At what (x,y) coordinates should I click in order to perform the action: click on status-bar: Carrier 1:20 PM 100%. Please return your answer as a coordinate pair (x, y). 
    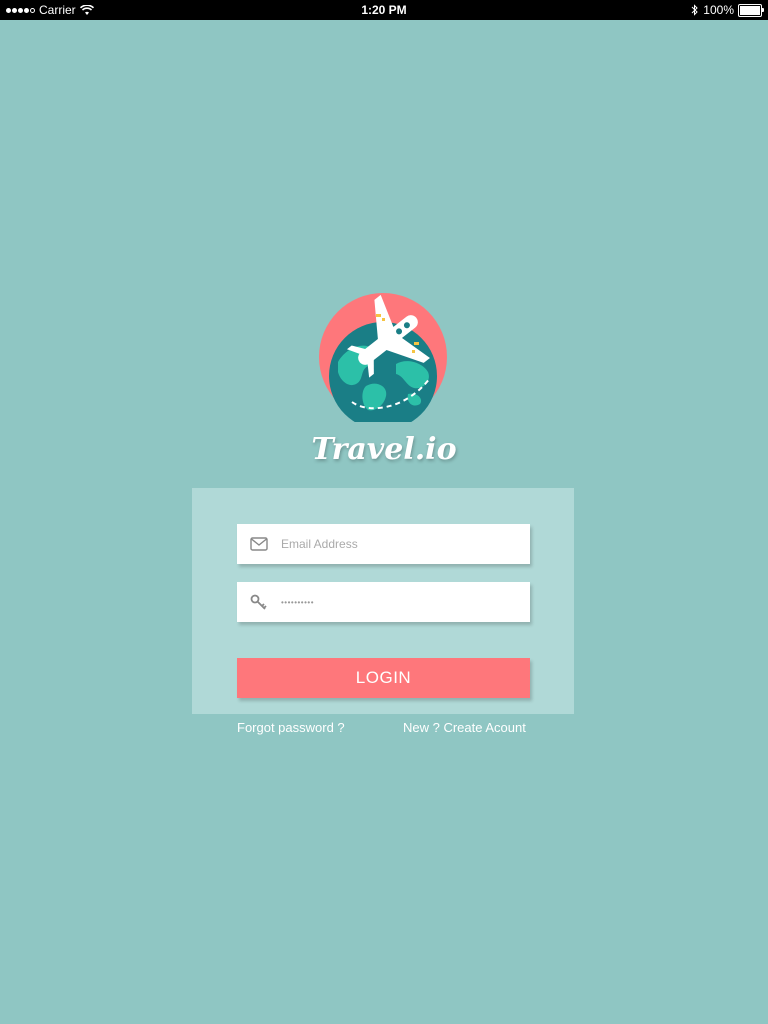
    Looking at the image, I should click on (384, 10).